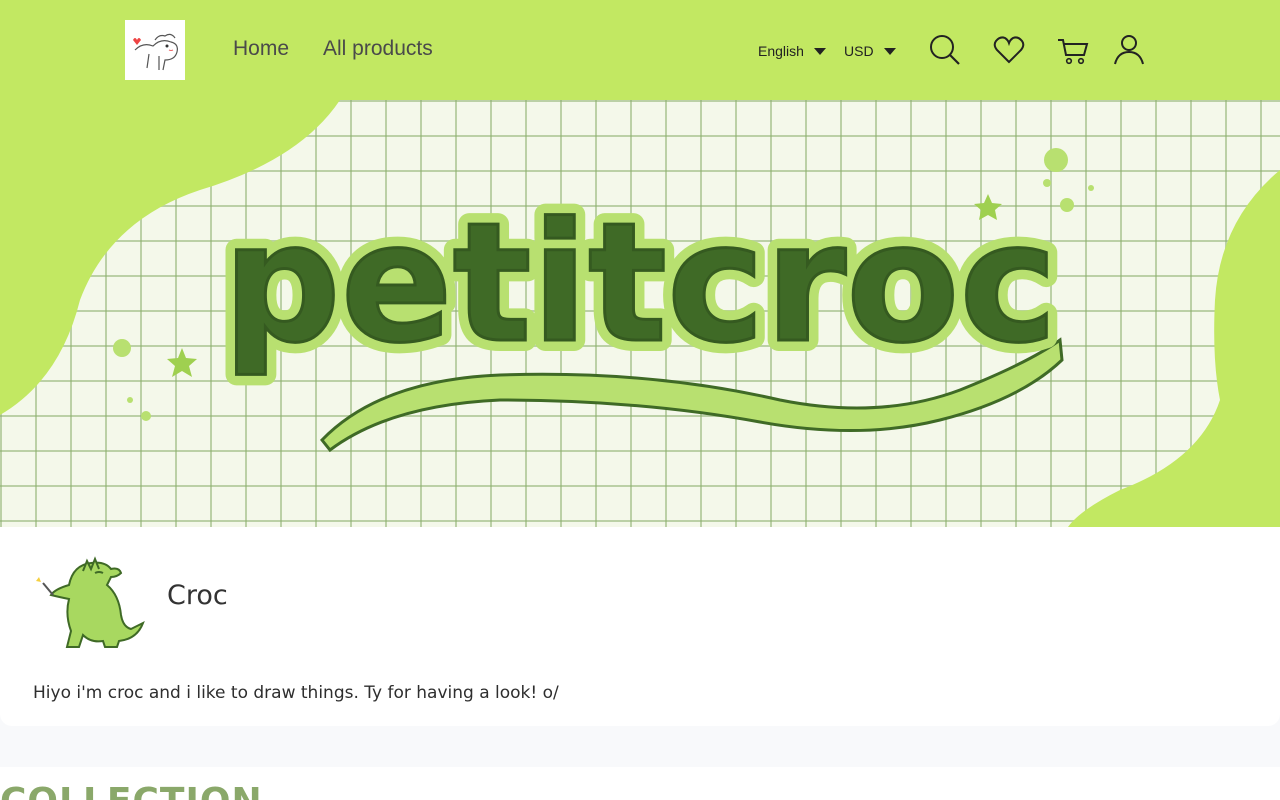  I want to click on shop-name: Croc, so click(197, 595).